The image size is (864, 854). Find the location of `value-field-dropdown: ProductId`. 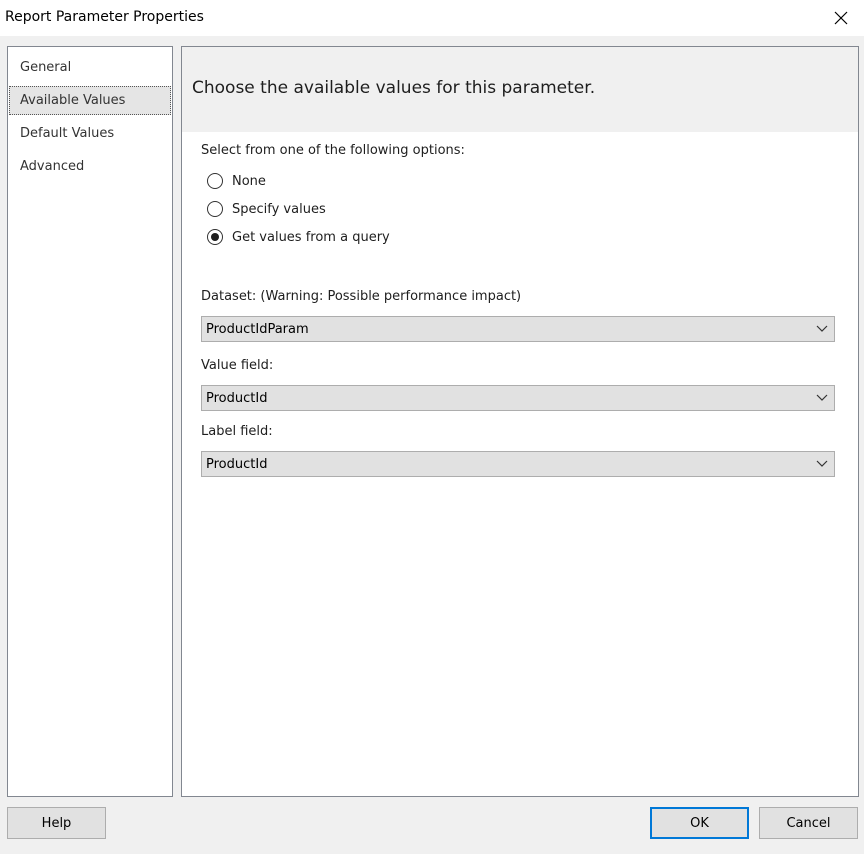

value-field-dropdown: ProductId is located at coordinates (518, 398).